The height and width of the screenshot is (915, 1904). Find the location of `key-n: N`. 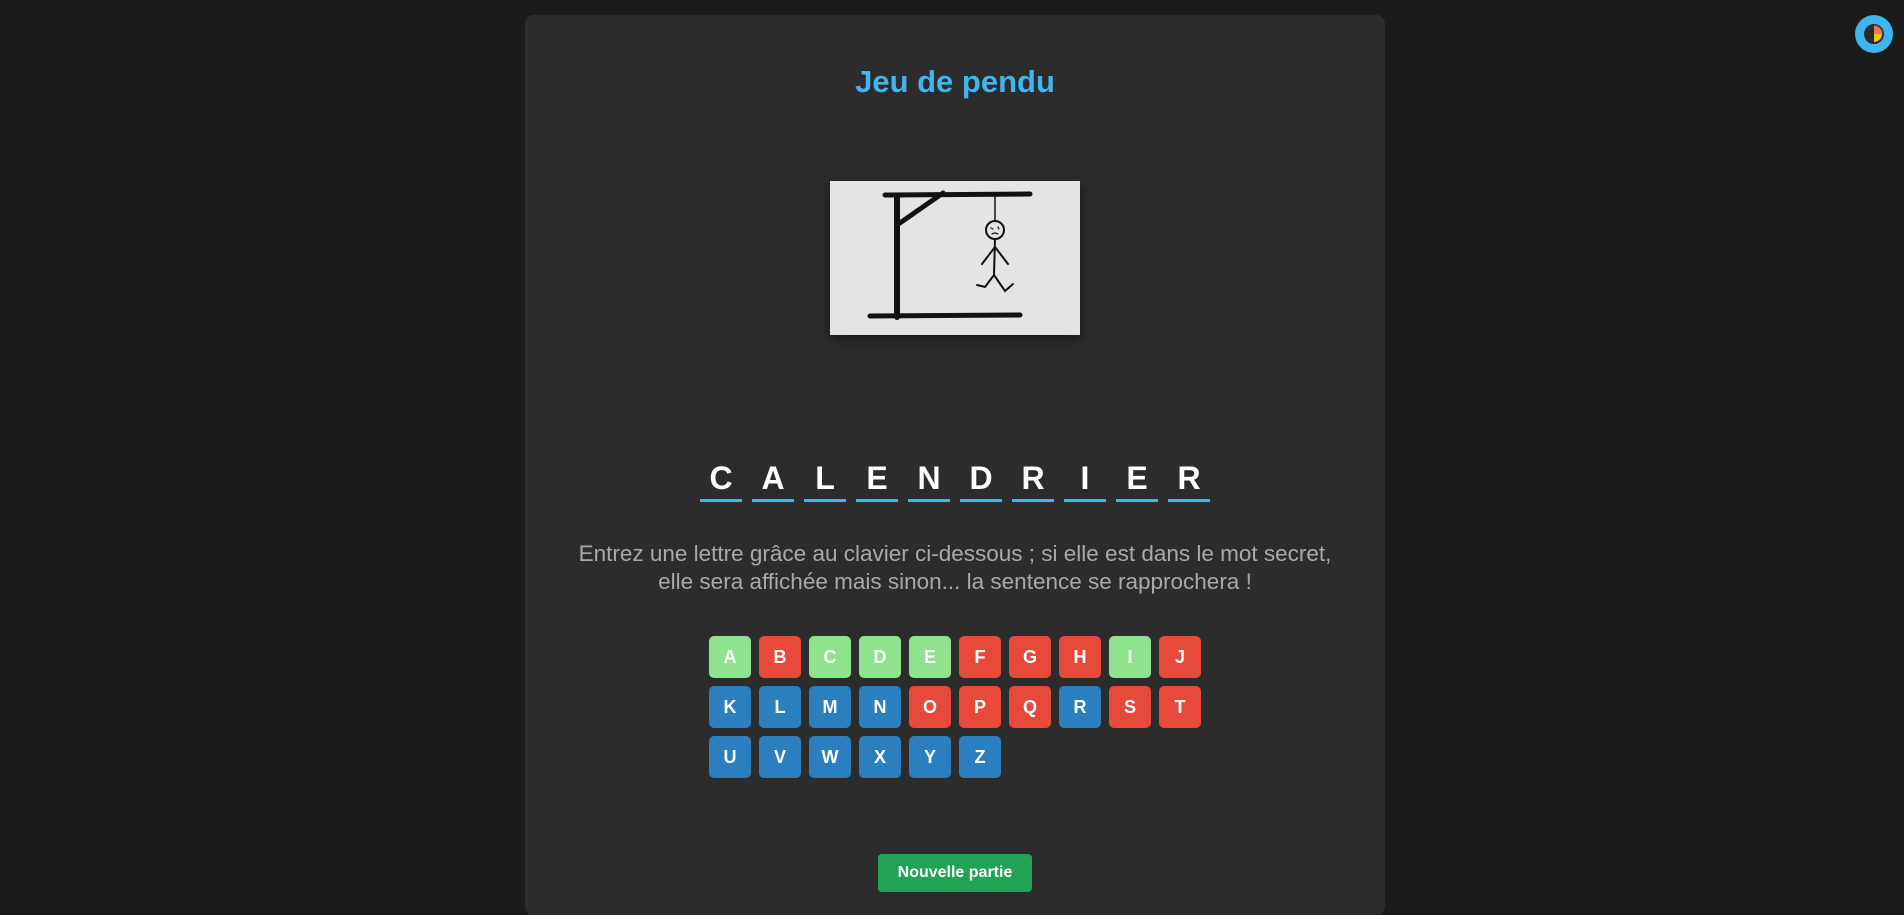

key-n: N is located at coordinates (880, 707).